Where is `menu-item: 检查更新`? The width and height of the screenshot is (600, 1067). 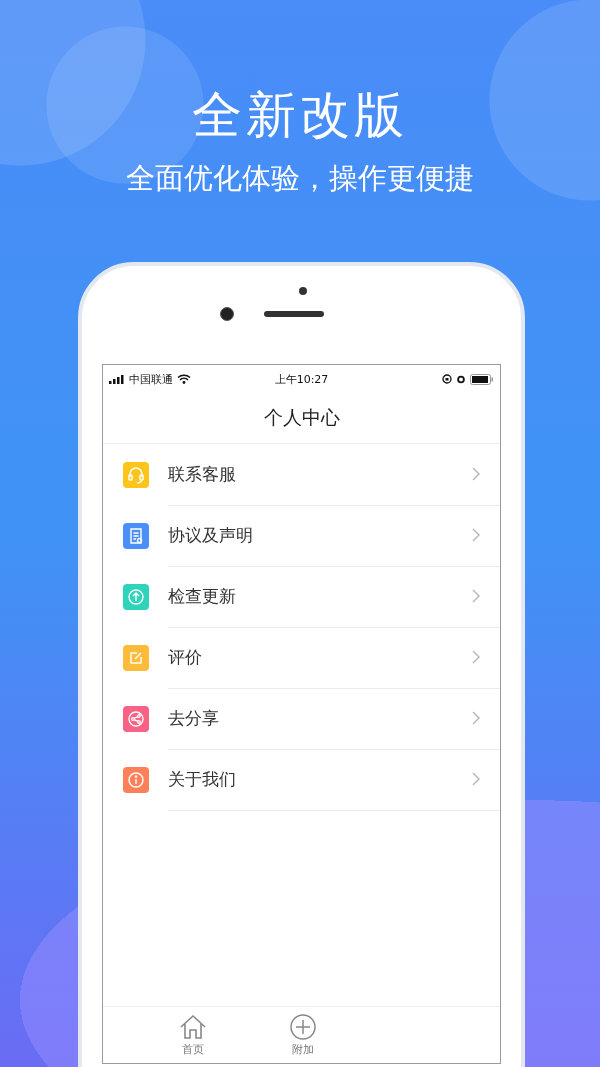 menu-item: 检查更新 is located at coordinates (301, 596).